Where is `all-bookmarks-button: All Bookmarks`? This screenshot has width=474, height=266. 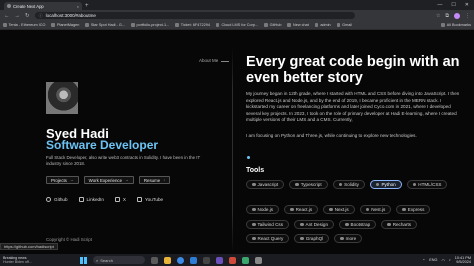 all-bookmarks-button: All Bookmarks is located at coordinates (456, 25).